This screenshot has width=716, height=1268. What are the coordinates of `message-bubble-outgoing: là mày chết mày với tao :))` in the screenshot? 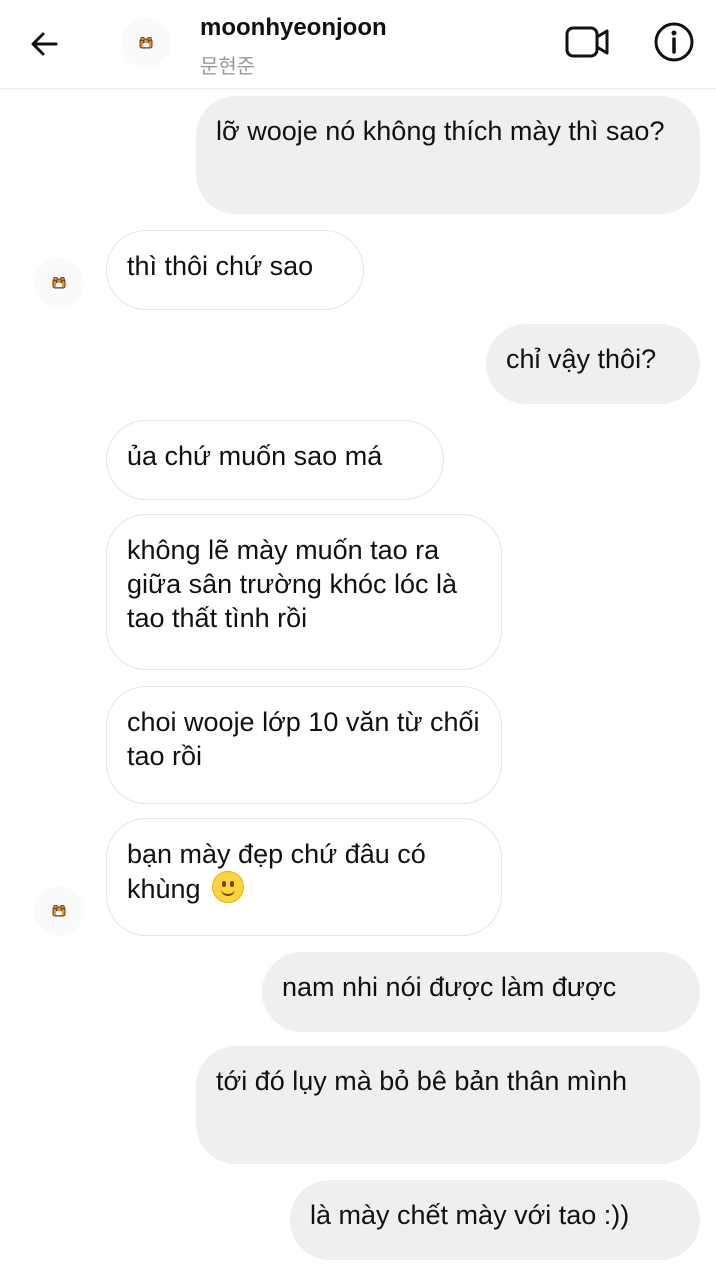 It's located at (495, 1220).